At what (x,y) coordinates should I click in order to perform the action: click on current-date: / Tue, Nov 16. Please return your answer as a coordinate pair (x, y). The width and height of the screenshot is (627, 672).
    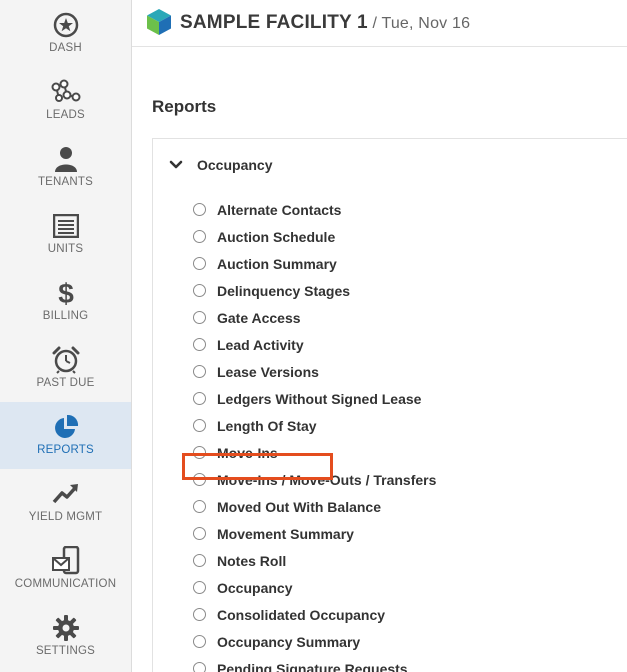
    Looking at the image, I should click on (419, 23).